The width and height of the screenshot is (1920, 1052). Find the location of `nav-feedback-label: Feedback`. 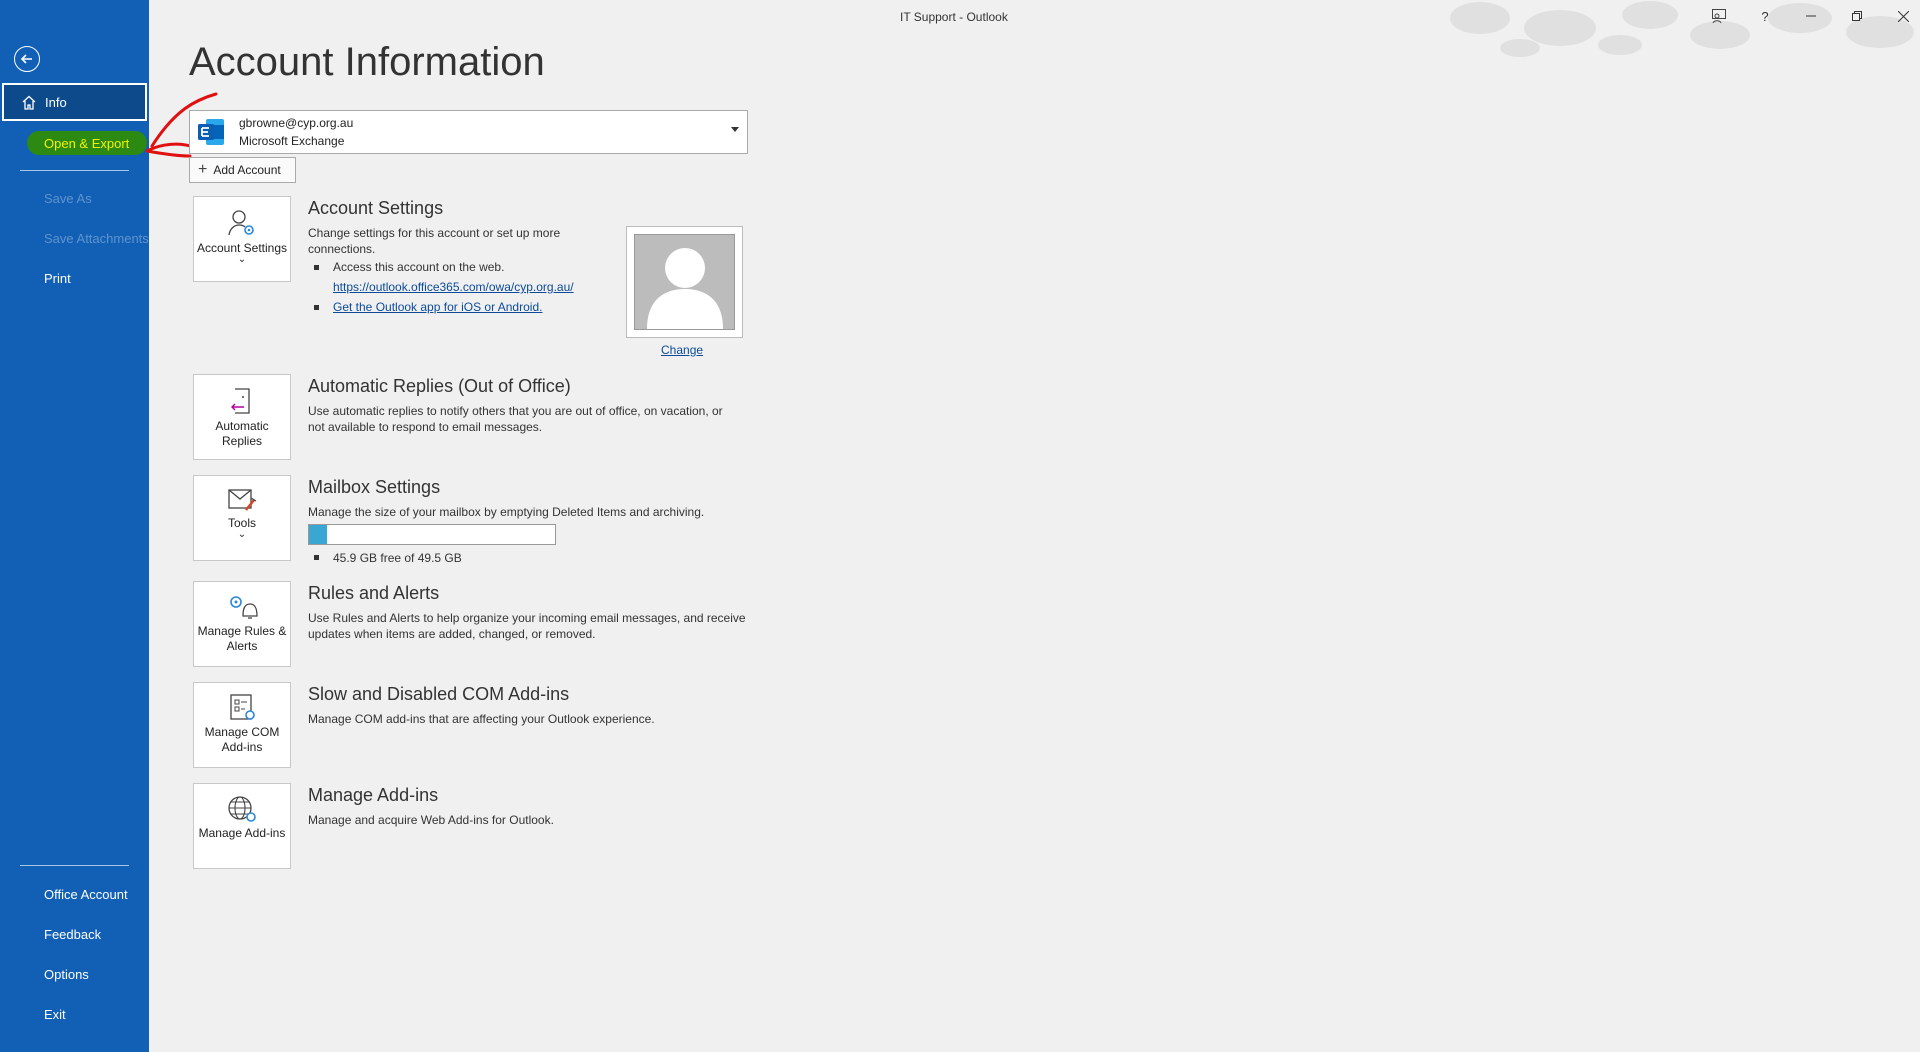

nav-feedback-label: Feedback is located at coordinates (73, 934).